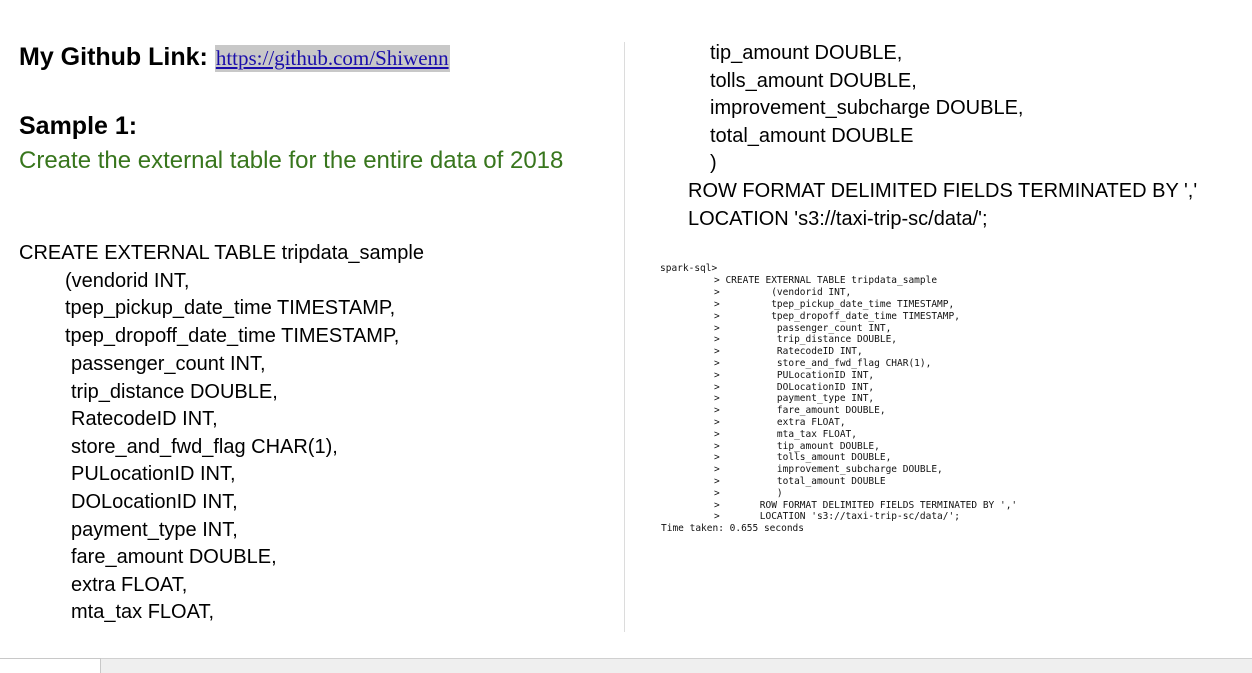 Image resolution: width=1252 pixels, height=673 pixels. What do you see at coordinates (837, 316) in the screenshot?
I see `terminal-line: > tpep_dropoff_date_time TIMESTAMP,` at bounding box center [837, 316].